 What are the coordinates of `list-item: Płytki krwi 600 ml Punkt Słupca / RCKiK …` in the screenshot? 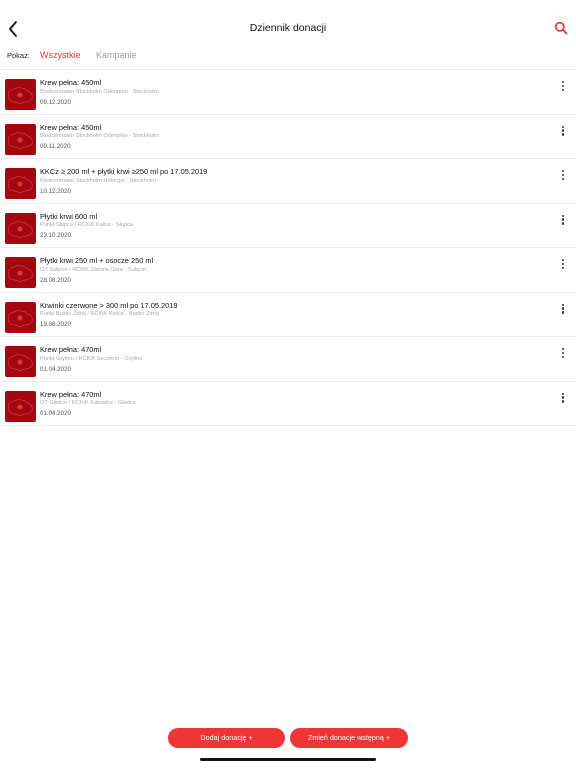 It's located at (288, 226).